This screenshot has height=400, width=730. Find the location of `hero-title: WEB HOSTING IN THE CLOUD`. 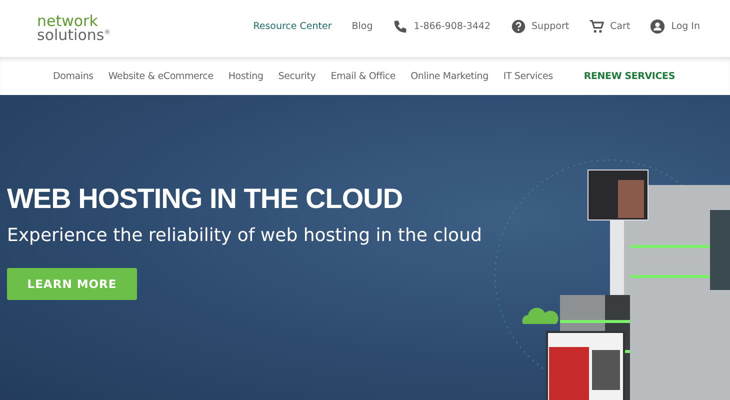

hero-title: WEB HOSTING IN THE CLOUD is located at coordinates (205, 199).